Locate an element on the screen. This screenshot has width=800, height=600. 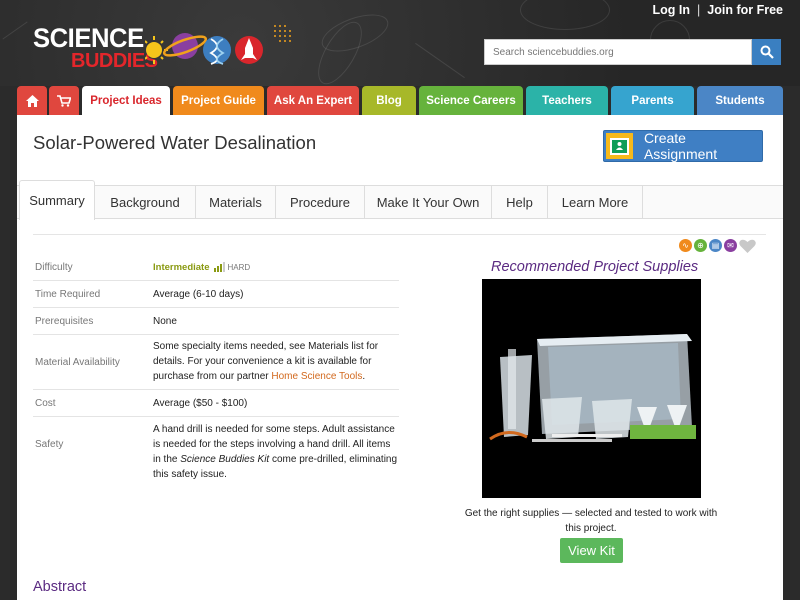
tab-summary: Summary is located at coordinates (57, 200).